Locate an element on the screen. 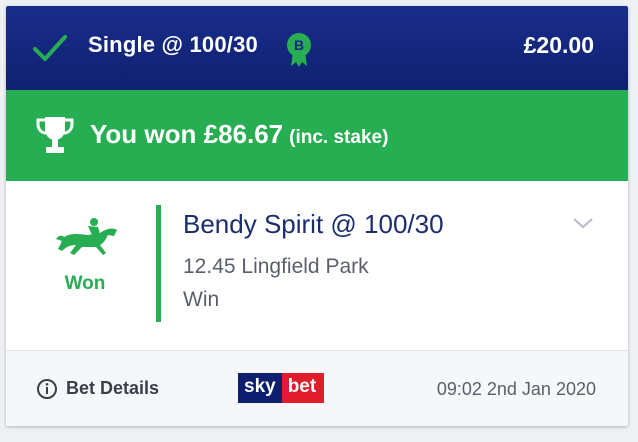 The width and height of the screenshot is (638, 442). boost-badge-icon: B is located at coordinates (299, 50).